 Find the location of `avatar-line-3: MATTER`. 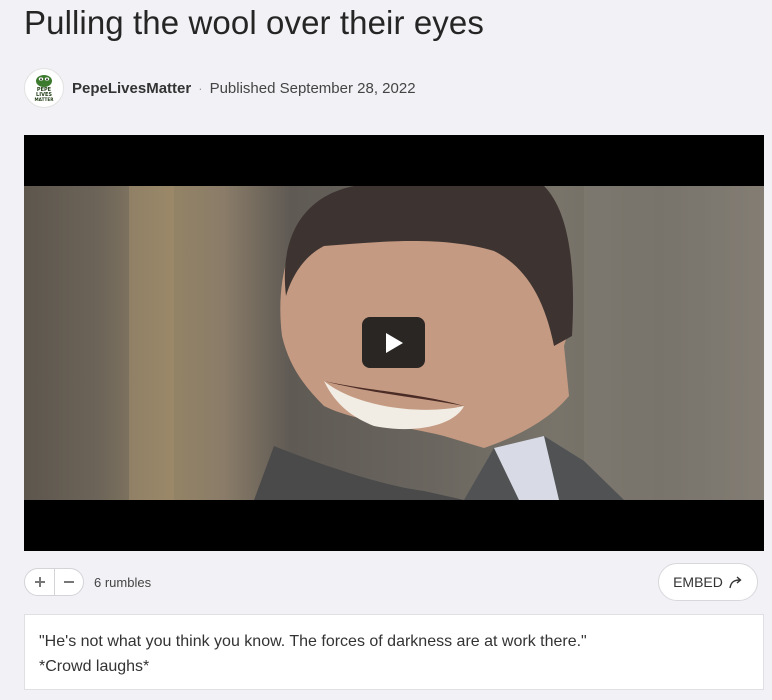

avatar-line-3: MATTER is located at coordinates (45, 99).